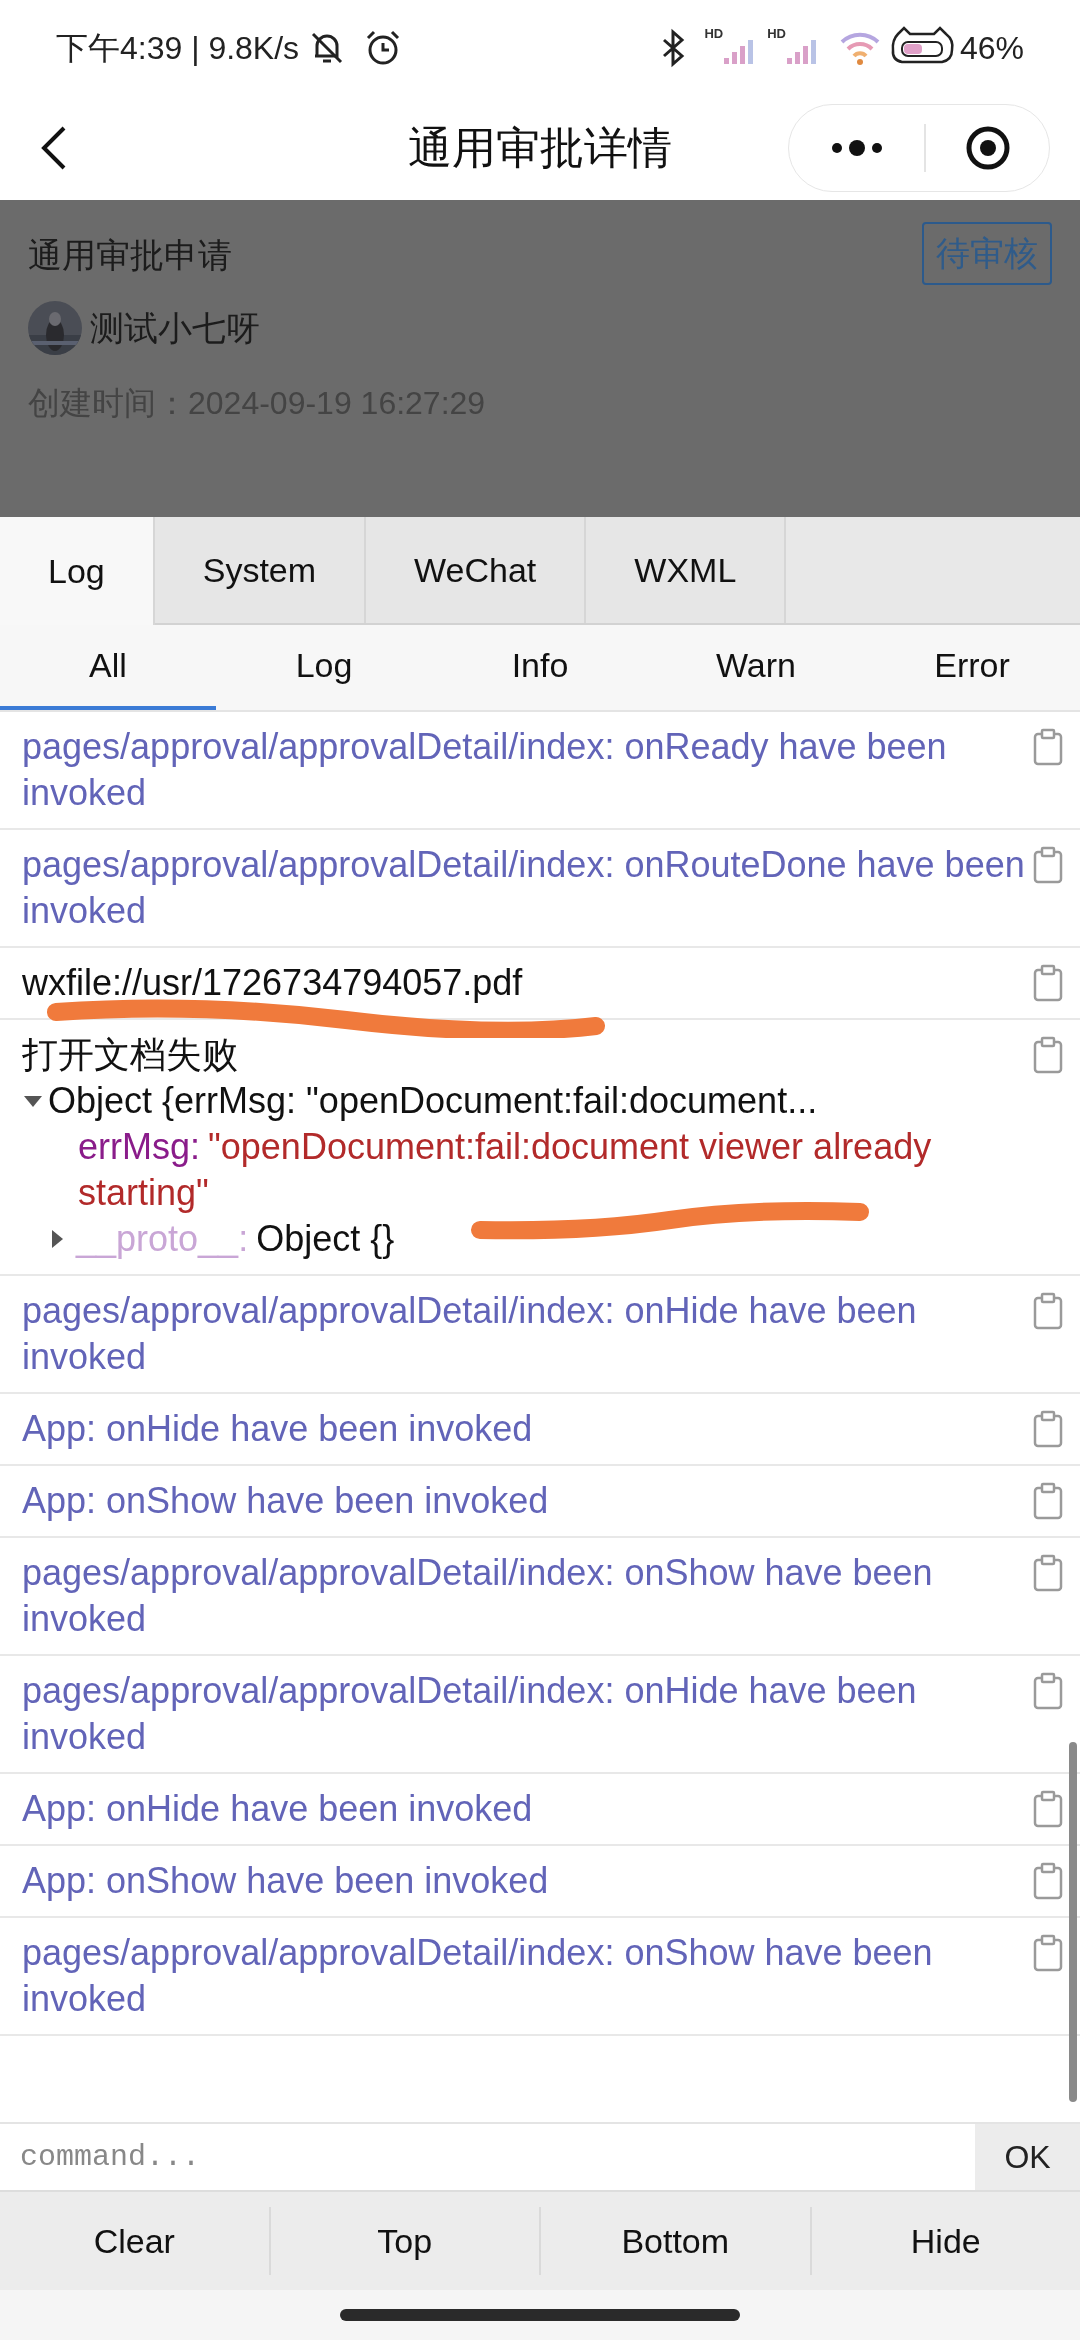  I want to click on filter-tab: Info, so click(540, 667).